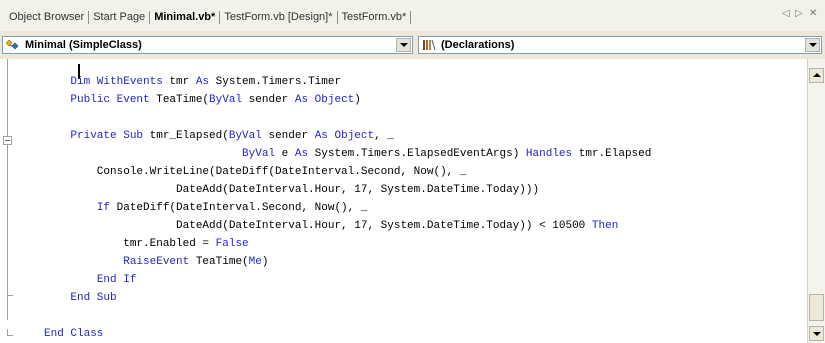 The height and width of the screenshot is (343, 825). Describe the element at coordinates (278, 17) in the screenshot. I see `document-tab: TestForm.vb [Design]*` at that location.